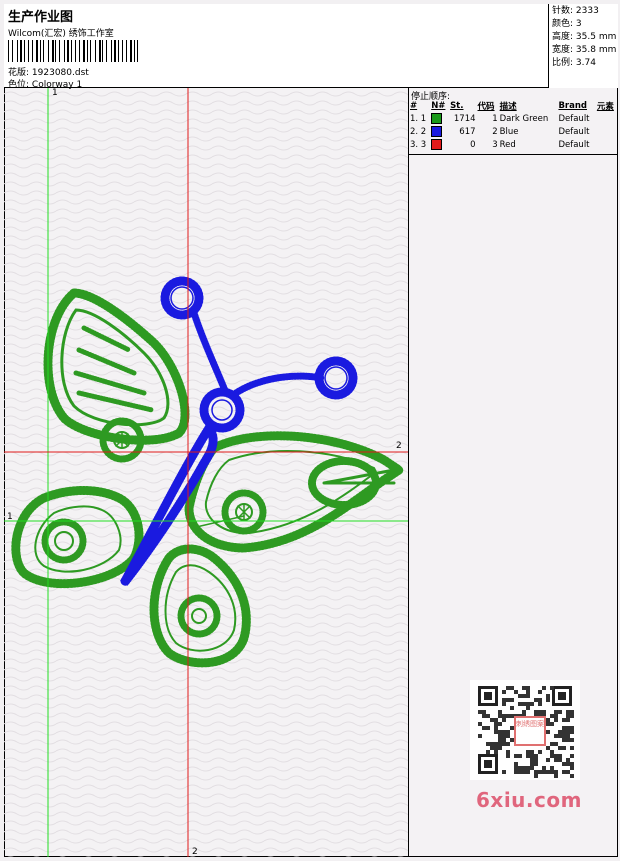  I want to click on row-description: Dark Green, so click(524, 118).